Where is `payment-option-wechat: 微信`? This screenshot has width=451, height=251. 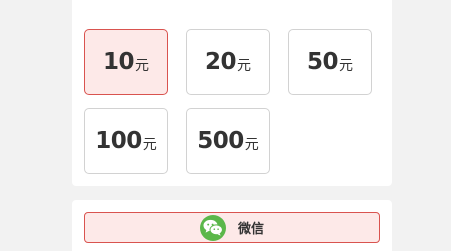 payment-option-wechat: 微信 is located at coordinates (232, 227).